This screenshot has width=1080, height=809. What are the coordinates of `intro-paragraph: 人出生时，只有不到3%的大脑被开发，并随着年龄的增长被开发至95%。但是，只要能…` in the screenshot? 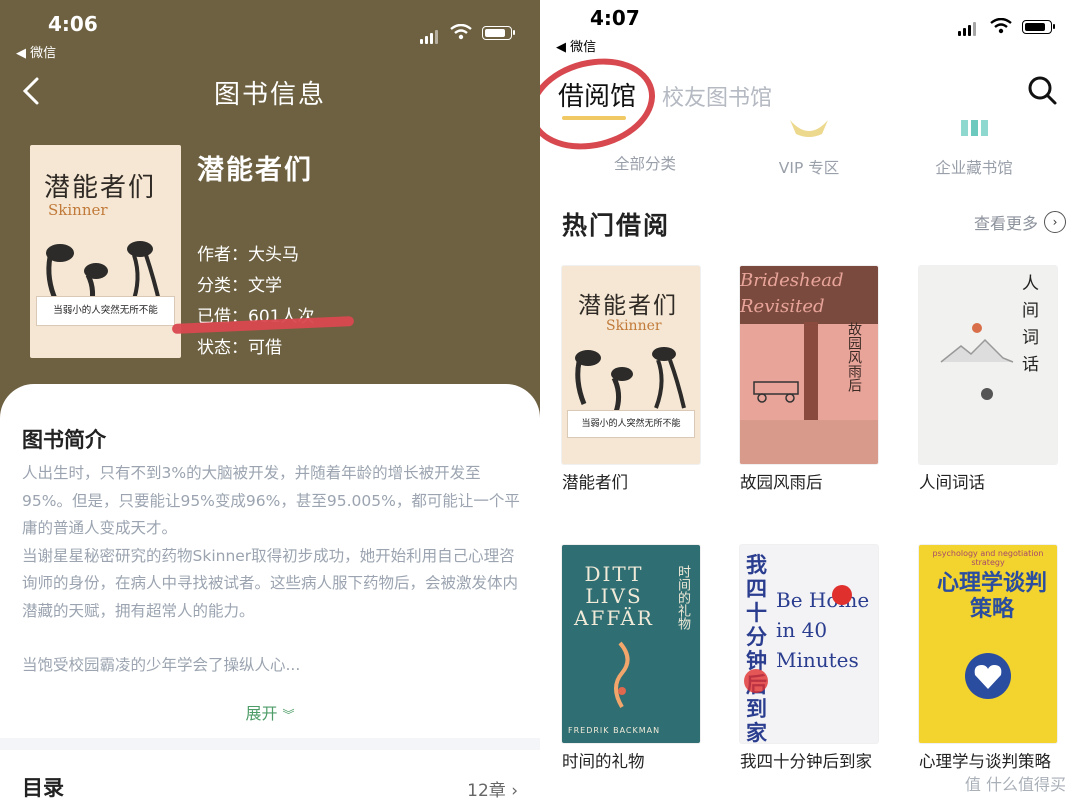 It's located at (271, 500).